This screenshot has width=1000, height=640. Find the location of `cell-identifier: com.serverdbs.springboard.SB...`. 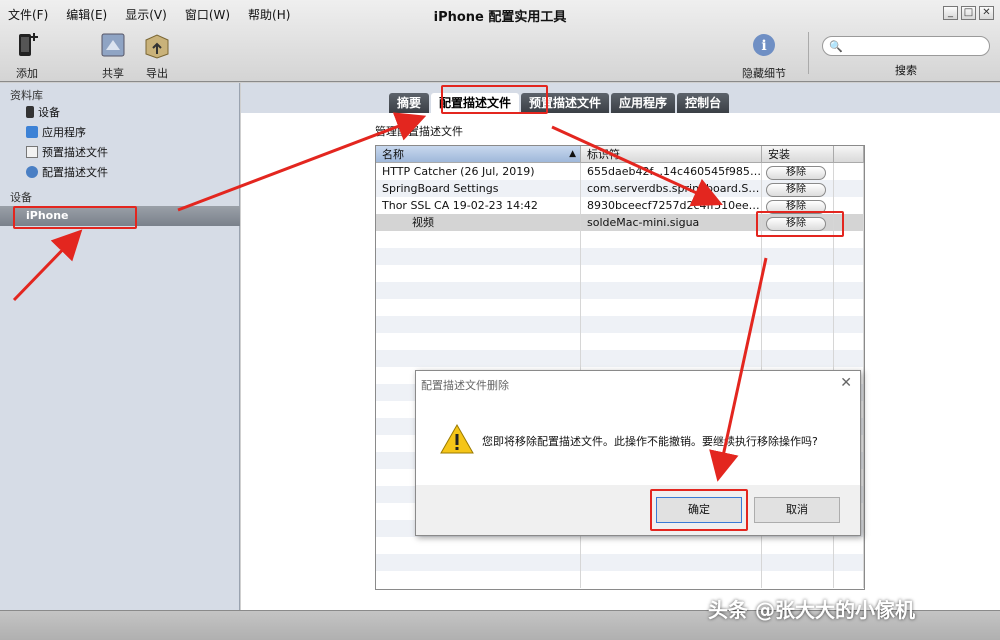

cell-identifier: com.serverdbs.springboard.SB... is located at coordinates (671, 188).